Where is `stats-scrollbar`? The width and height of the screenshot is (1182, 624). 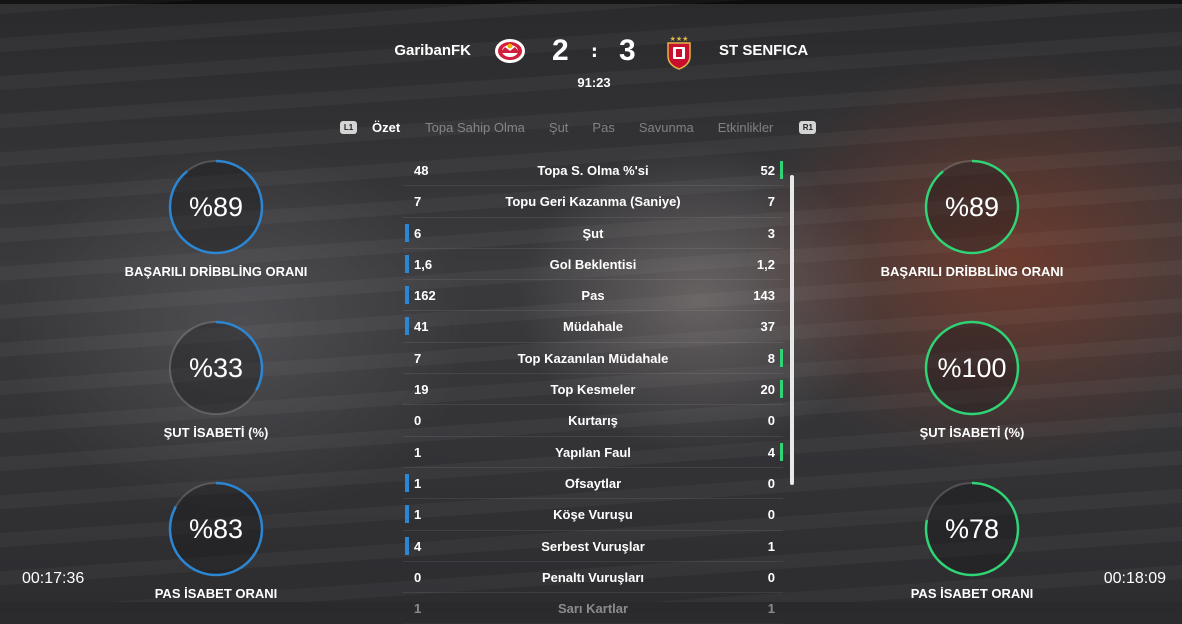 stats-scrollbar is located at coordinates (792, 330).